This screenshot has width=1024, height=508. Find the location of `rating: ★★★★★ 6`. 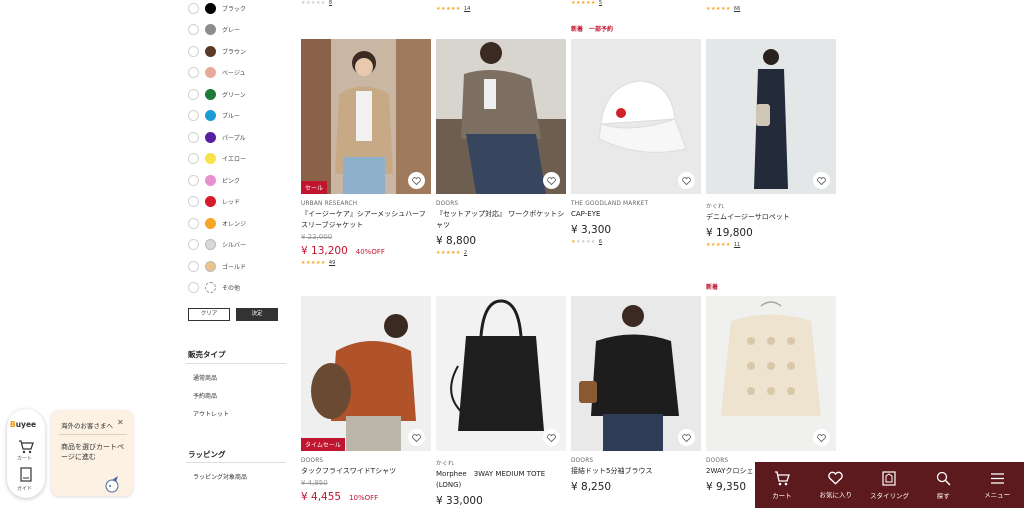

rating: ★★★★★ 6 is located at coordinates (636, 242).